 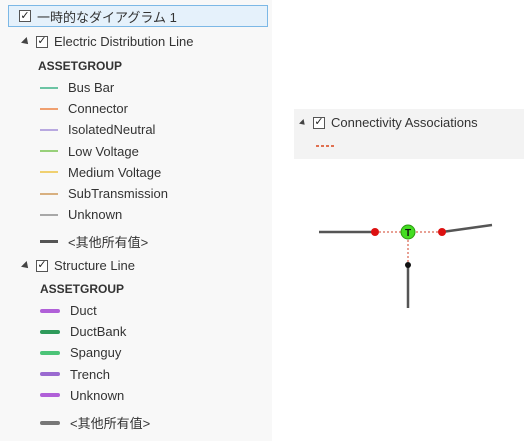 I want to click on line-segment, so click(x=467, y=228).